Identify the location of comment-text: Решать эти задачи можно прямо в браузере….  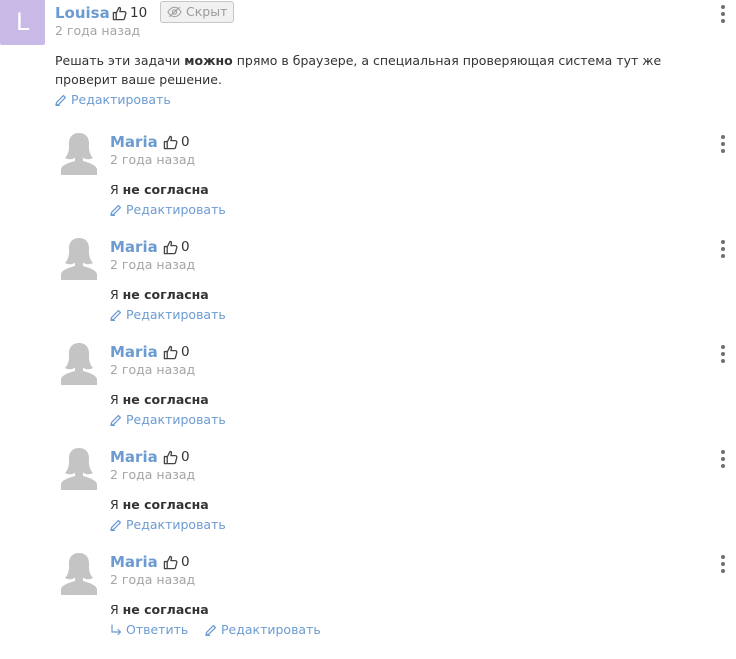
(358, 70).